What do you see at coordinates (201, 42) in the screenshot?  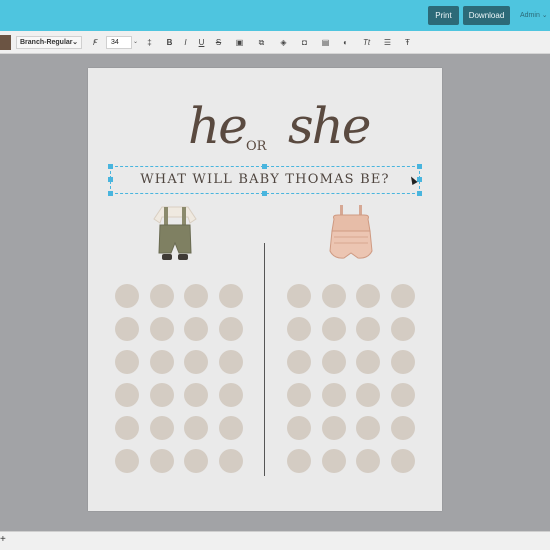 I see `underline-icon: U` at bounding box center [201, 42].